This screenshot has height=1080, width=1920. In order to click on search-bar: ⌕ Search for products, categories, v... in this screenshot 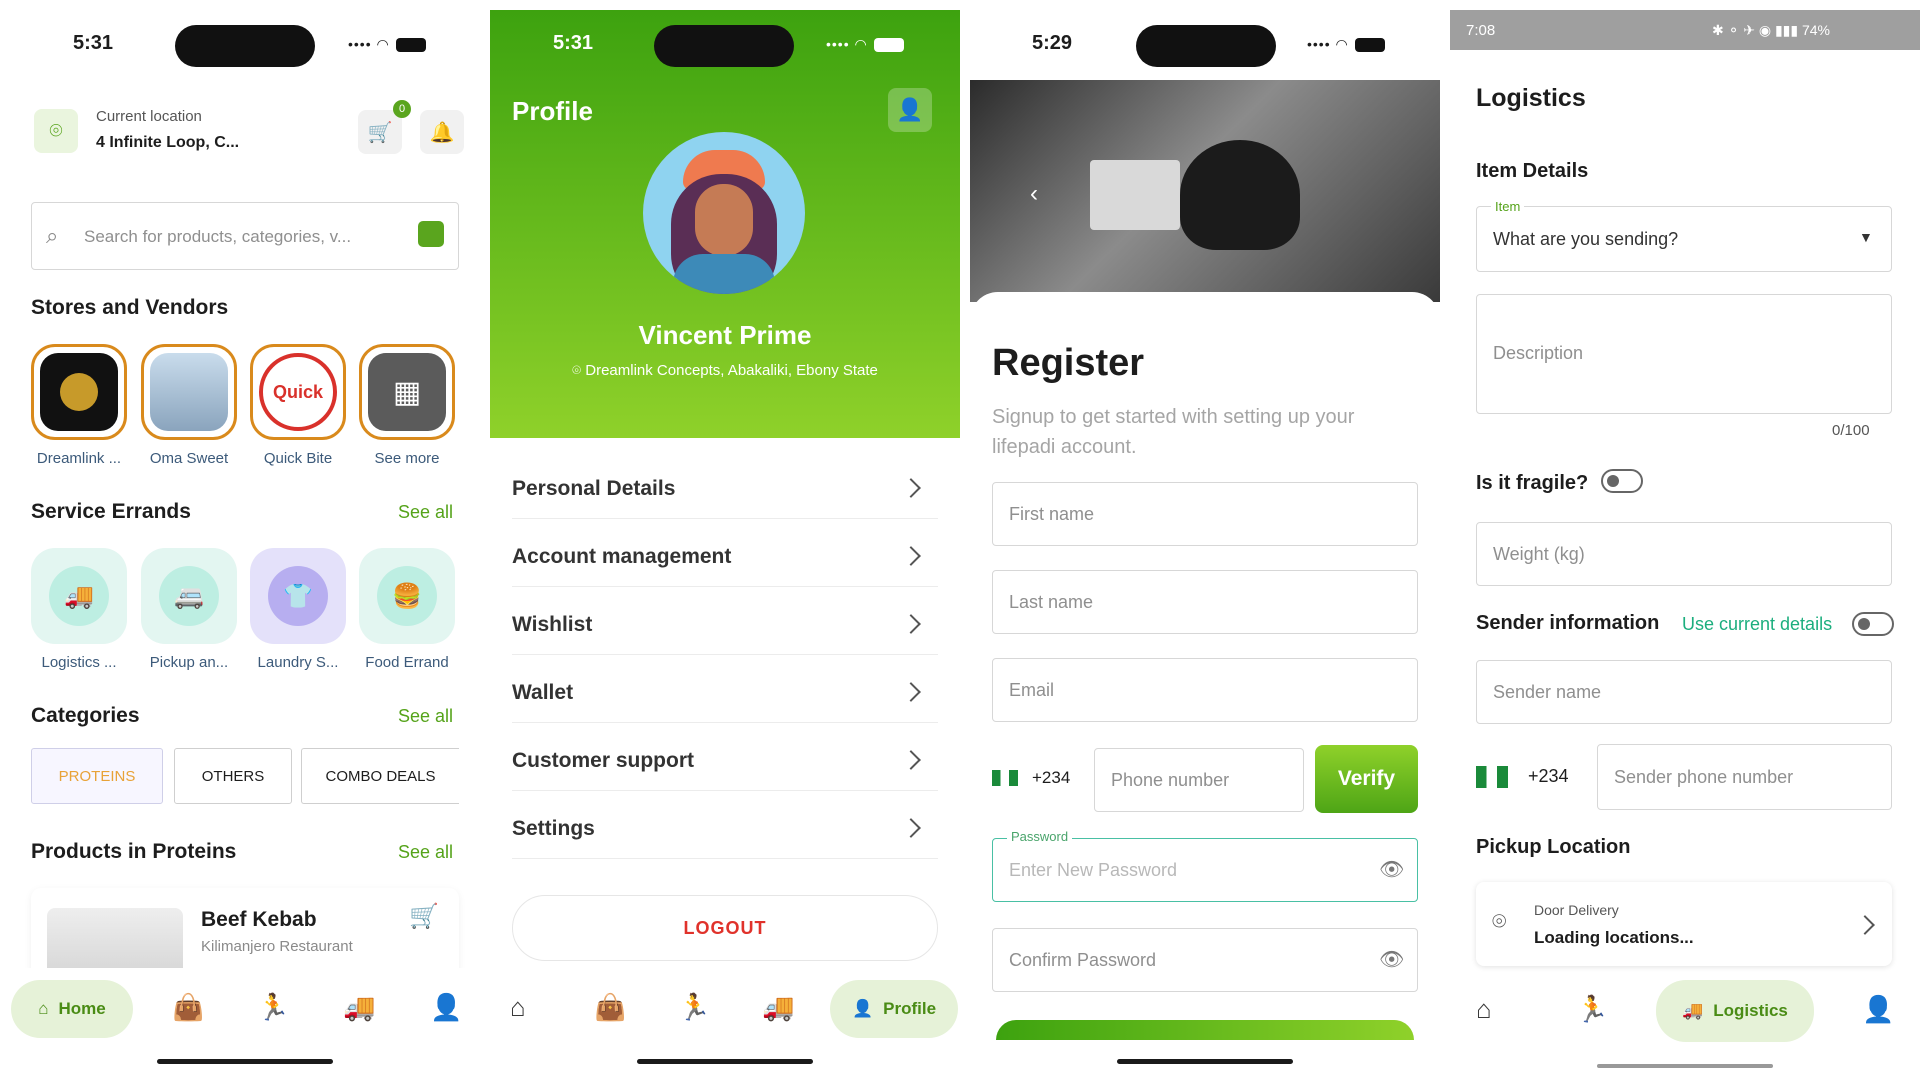, I will do `click(245, 236)`.